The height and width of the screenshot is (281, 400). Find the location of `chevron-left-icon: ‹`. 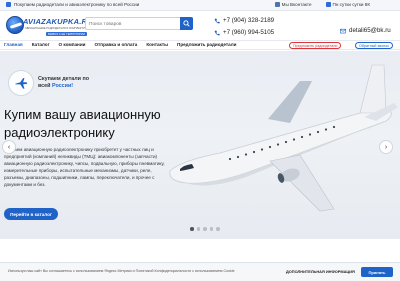

chevron-left-icon: ‹ is located at coordinates (9, 147).